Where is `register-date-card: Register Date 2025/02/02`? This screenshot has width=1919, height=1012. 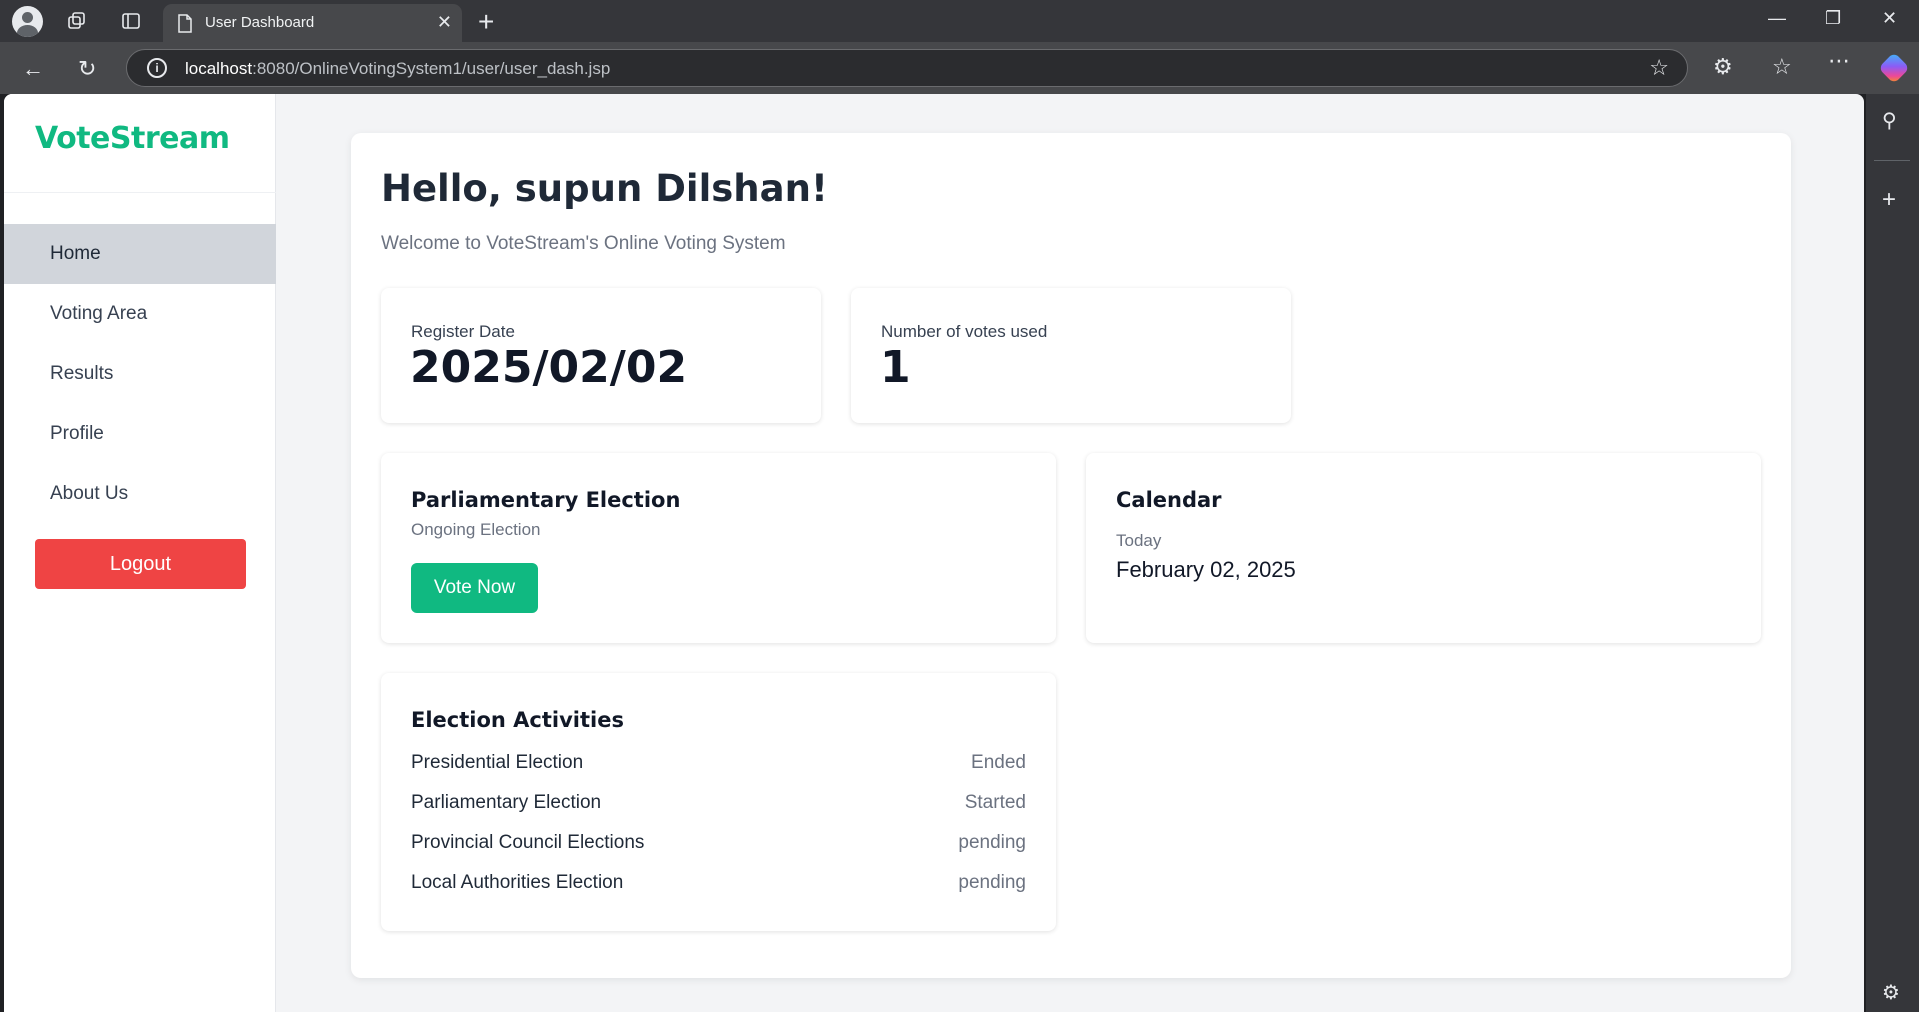
register-date-card: Register Date 2025/02/02 is located at coordinates (601, 355).